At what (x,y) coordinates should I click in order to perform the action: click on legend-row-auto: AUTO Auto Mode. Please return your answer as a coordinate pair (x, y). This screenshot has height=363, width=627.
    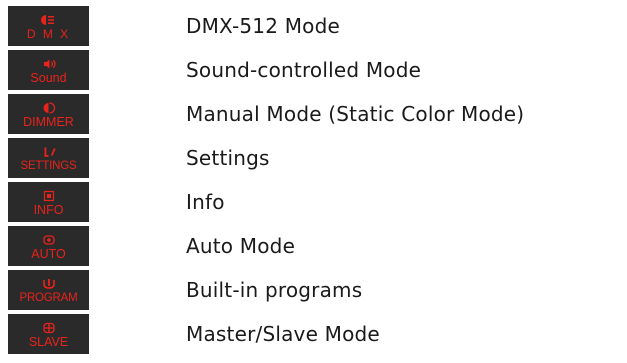
    Looking at the image, I should click on (315, 246).